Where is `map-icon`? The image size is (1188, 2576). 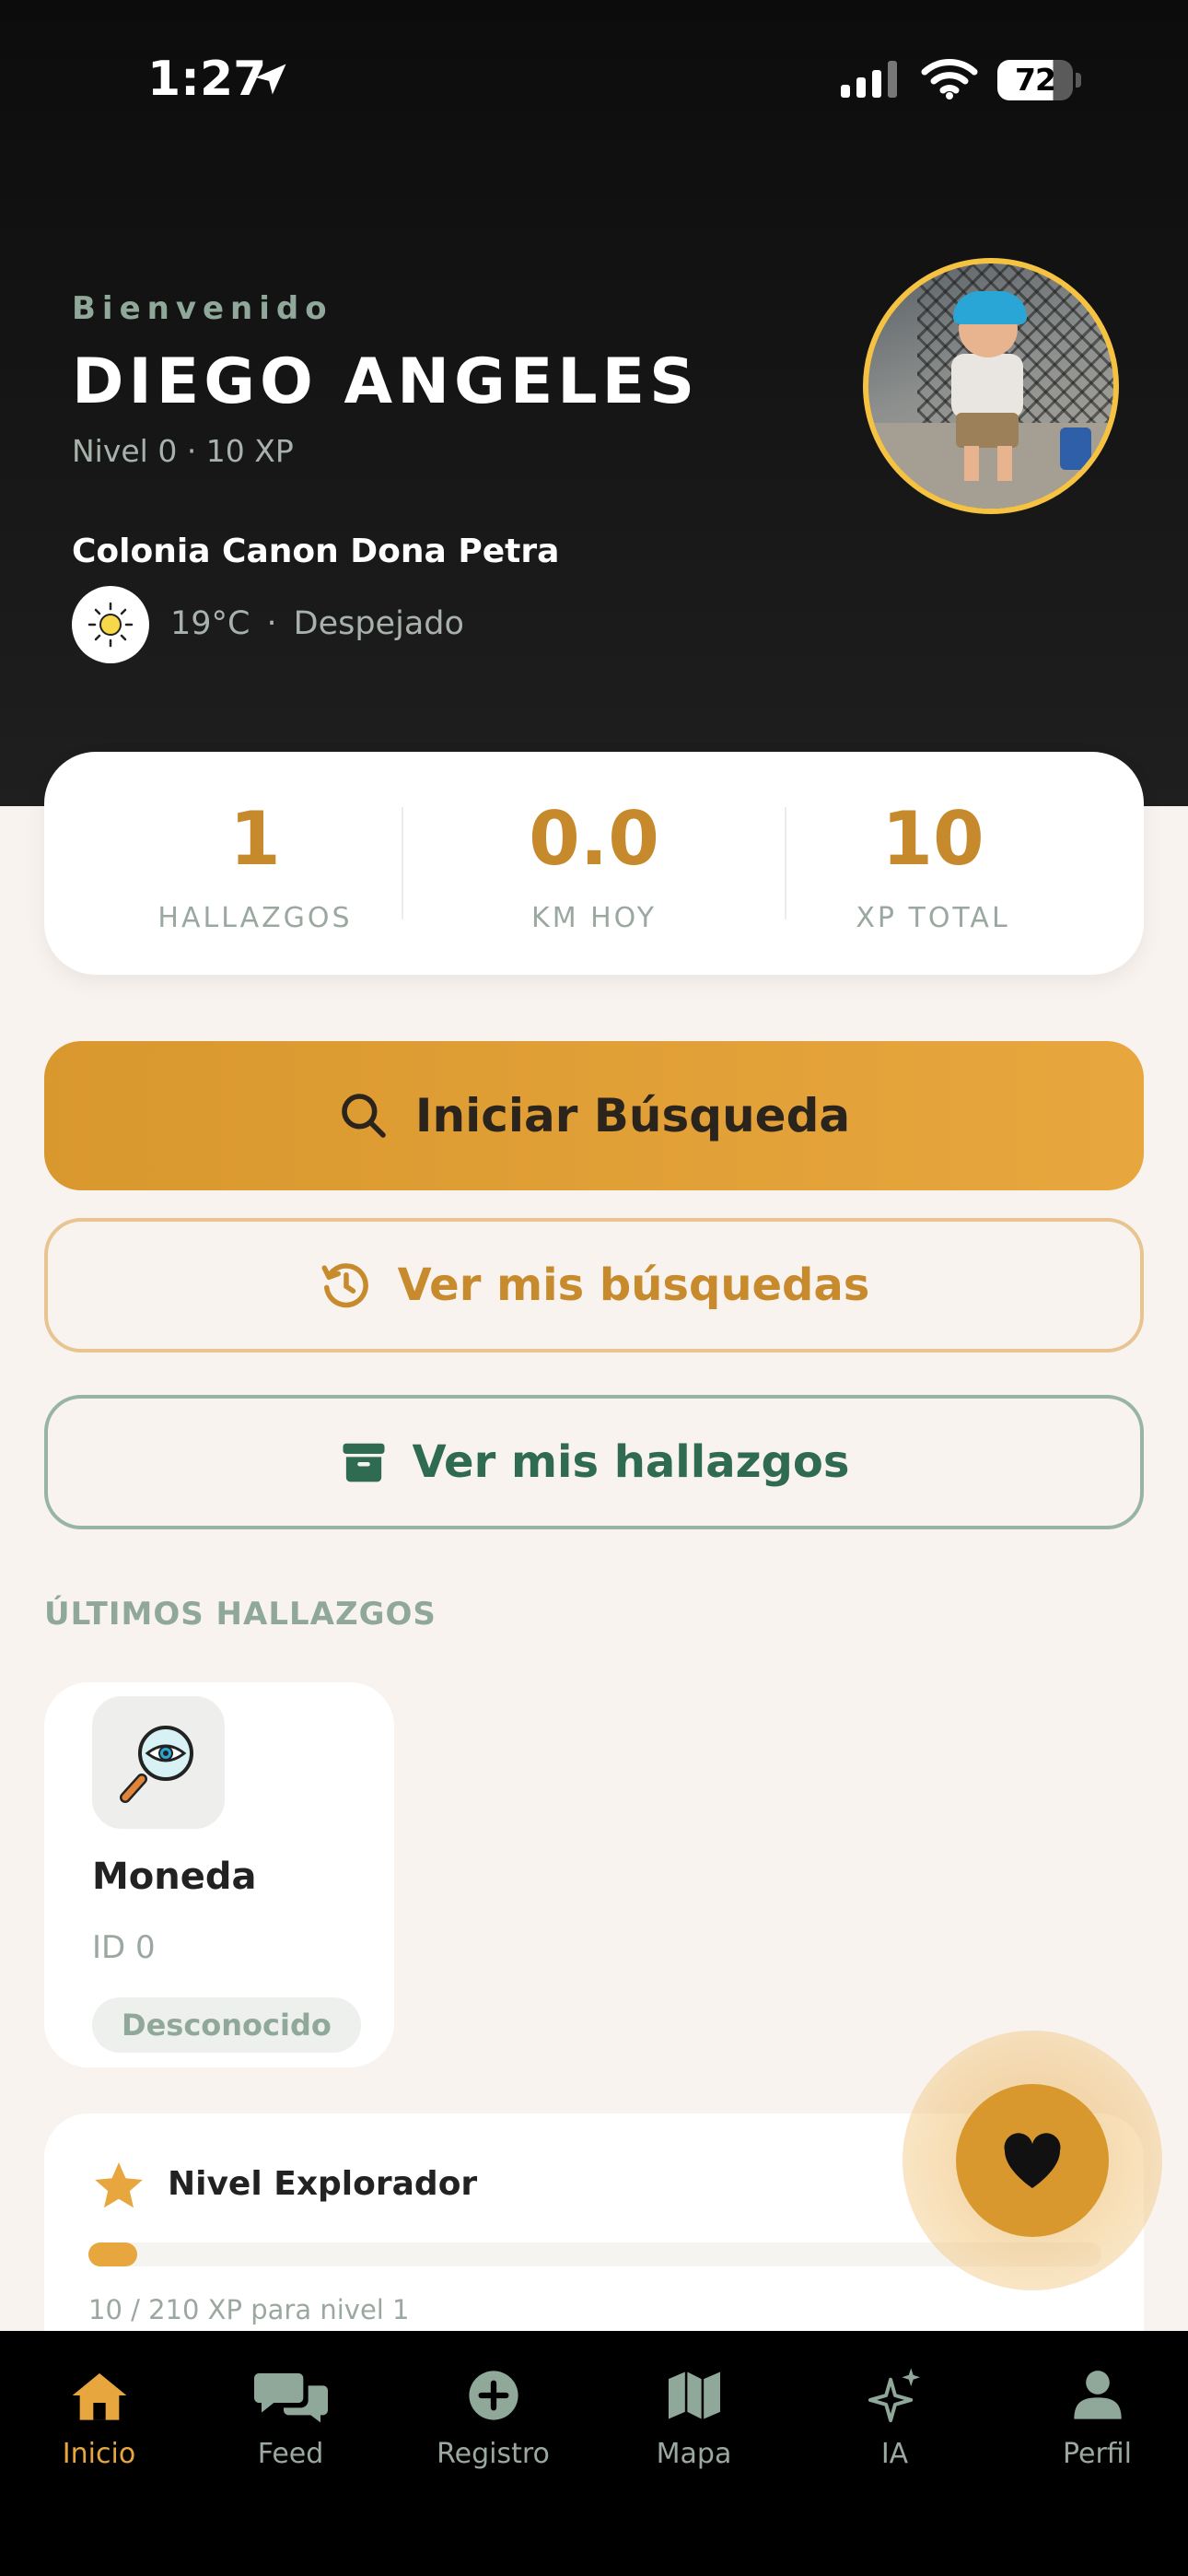 map-icon is located at coordinates (694, 2395).